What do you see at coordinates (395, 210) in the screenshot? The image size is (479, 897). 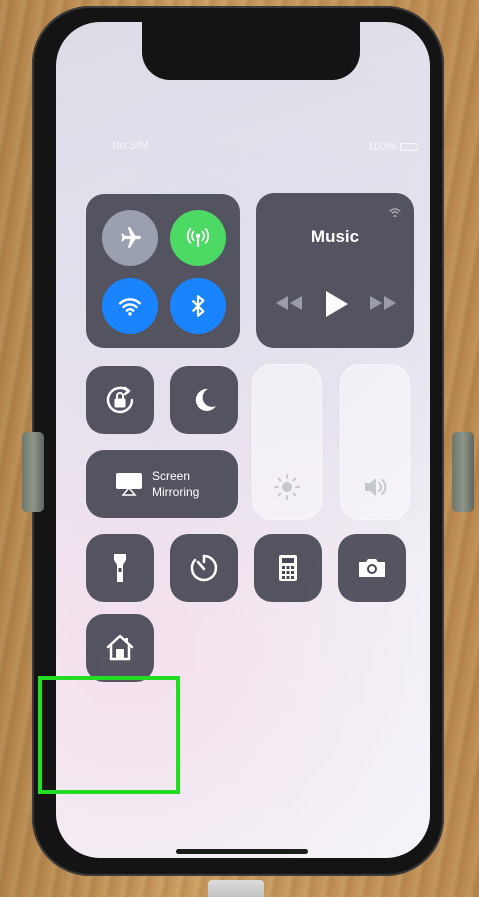 I see `airplay-audio-icon` at bounding box center [395, 210].